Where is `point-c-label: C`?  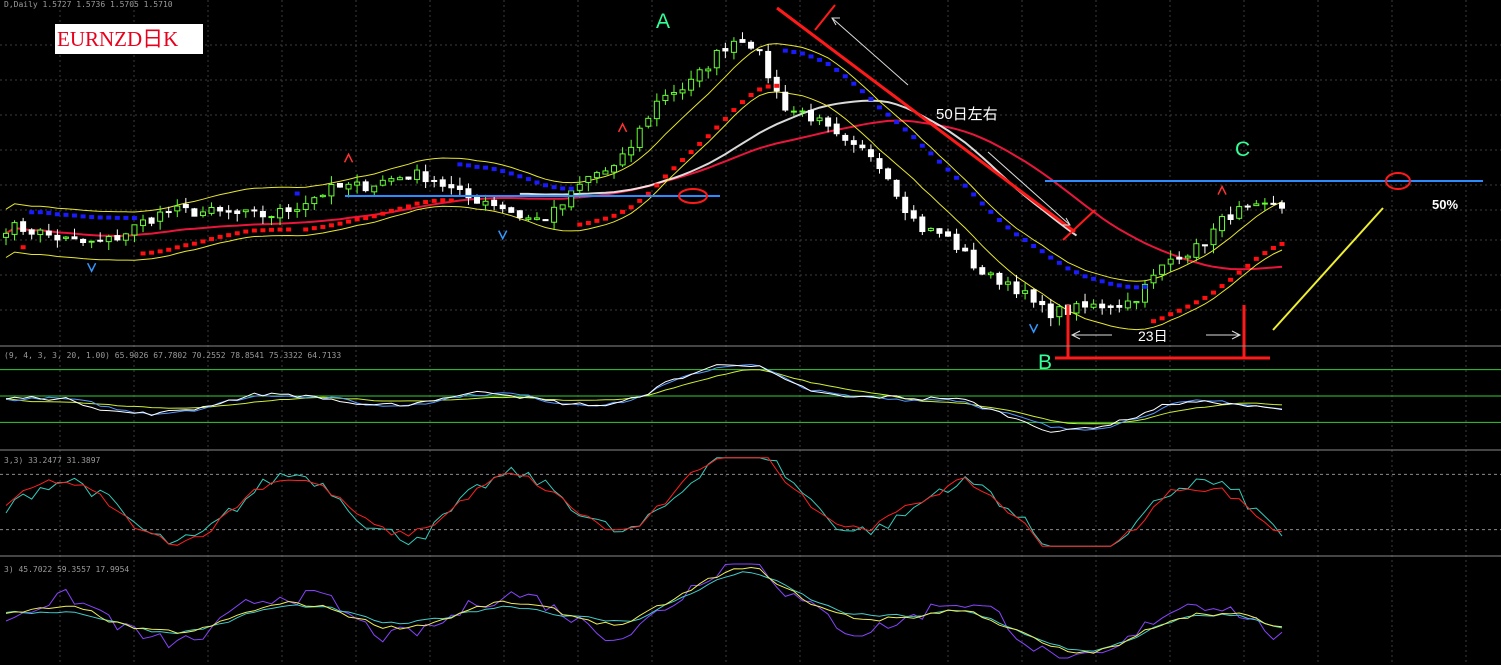 point-c-label: C is located at coordinates (1242, 149).